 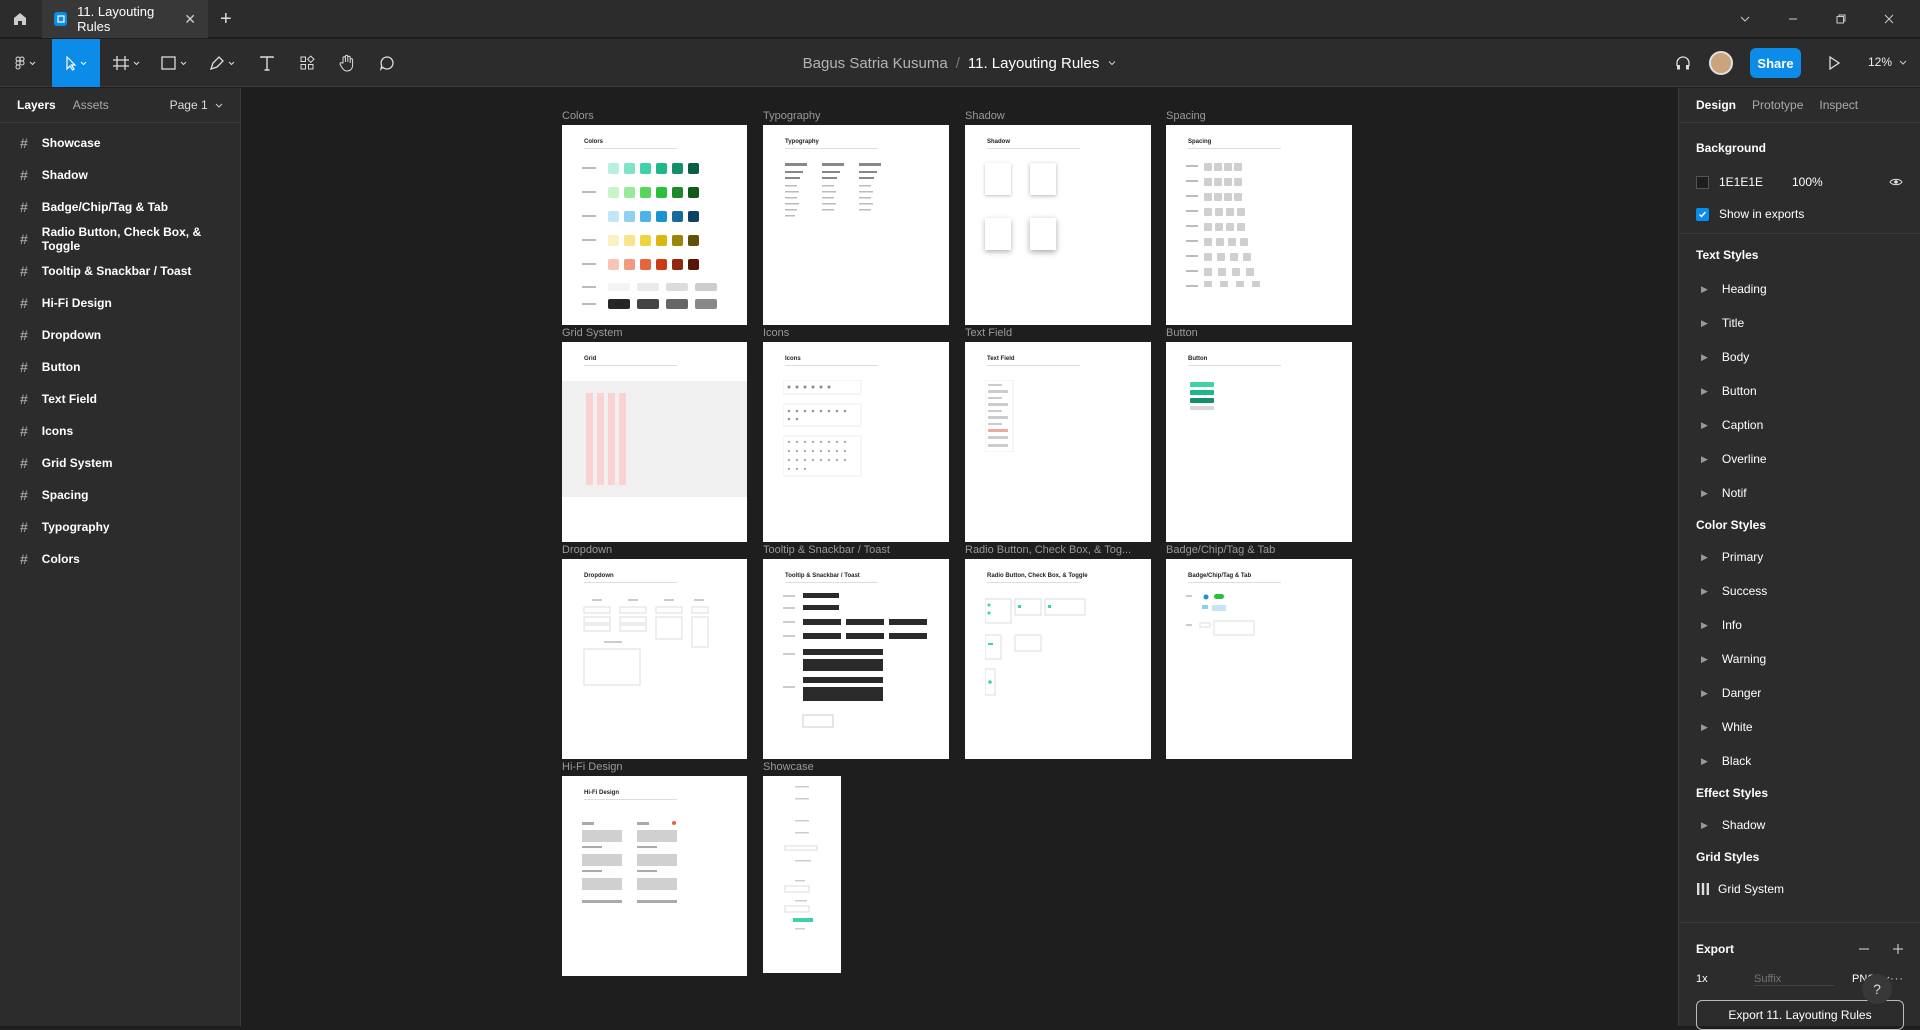 What do you see at coordinates (1777, 105) in the screenshot?
I see `tab-prototype: Prototype` at bounding box center [1777, 105].